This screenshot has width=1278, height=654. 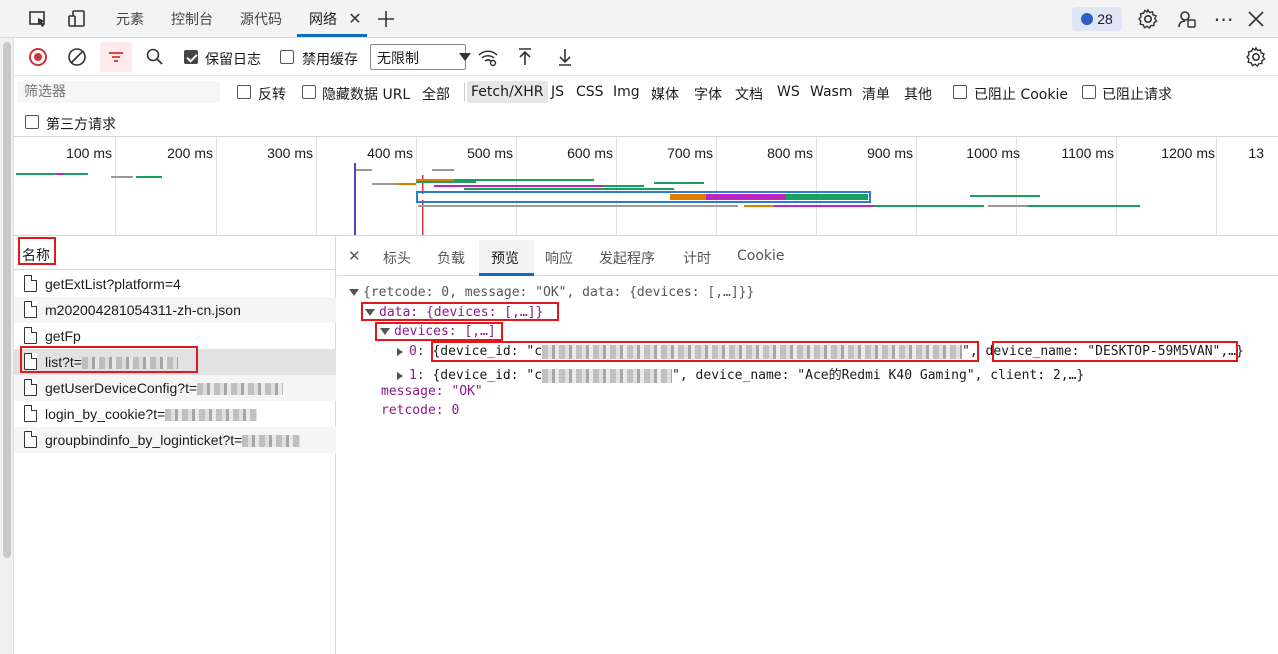 What do you see at coordinates (119, 92) in the screenshot?
I see `filter-input` at bounding box center [119, 92].